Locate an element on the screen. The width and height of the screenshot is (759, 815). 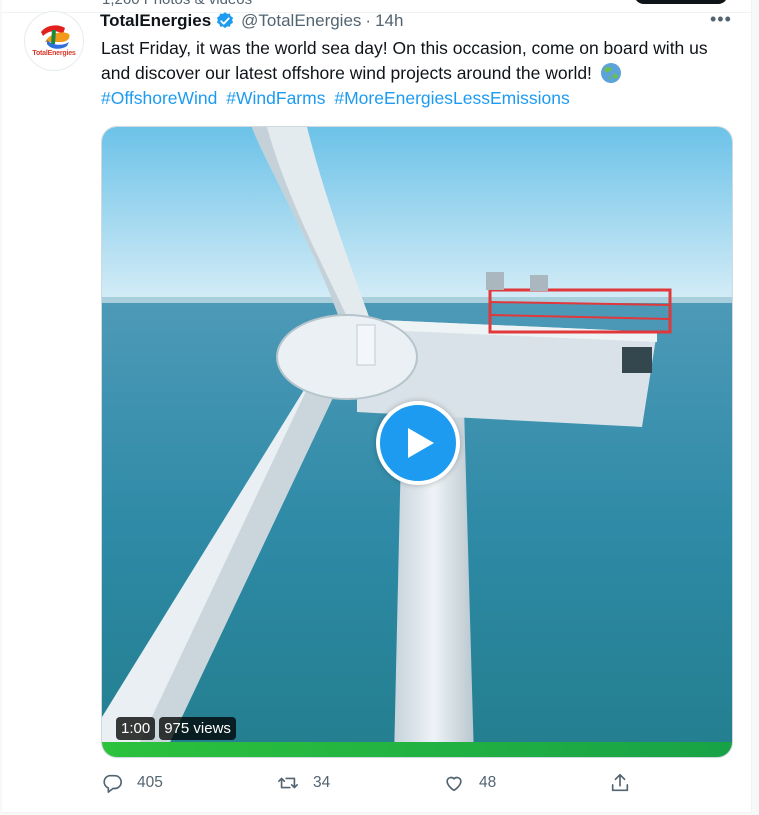
follow-button-partial is located at coordinates (681, 2).